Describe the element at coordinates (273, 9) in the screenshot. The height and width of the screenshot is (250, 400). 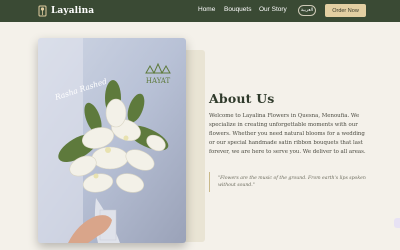
I see `nav-link-our-story: Our Story` at that location.